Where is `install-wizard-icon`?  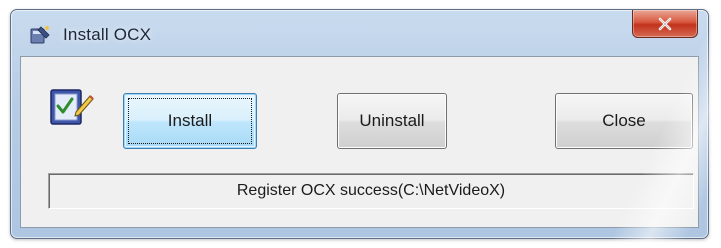
install-wizard-icon is located at coordinates (40, 35).